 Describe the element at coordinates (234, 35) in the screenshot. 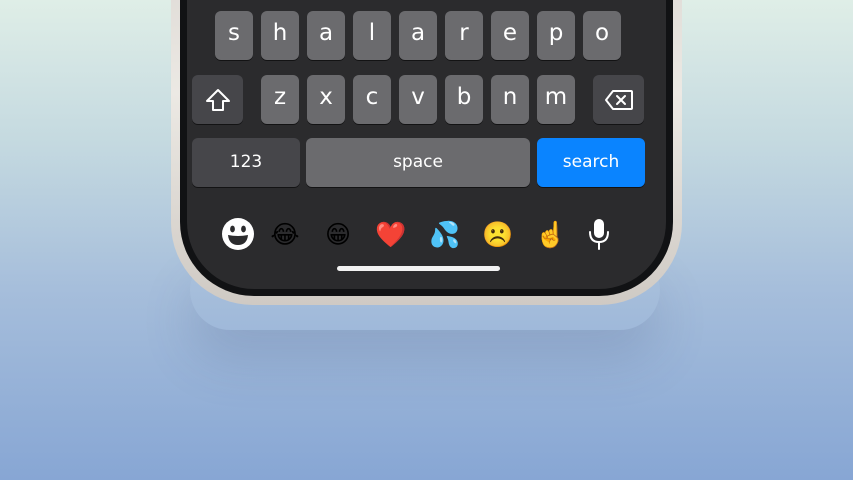

I see `key-s: s` at that location.